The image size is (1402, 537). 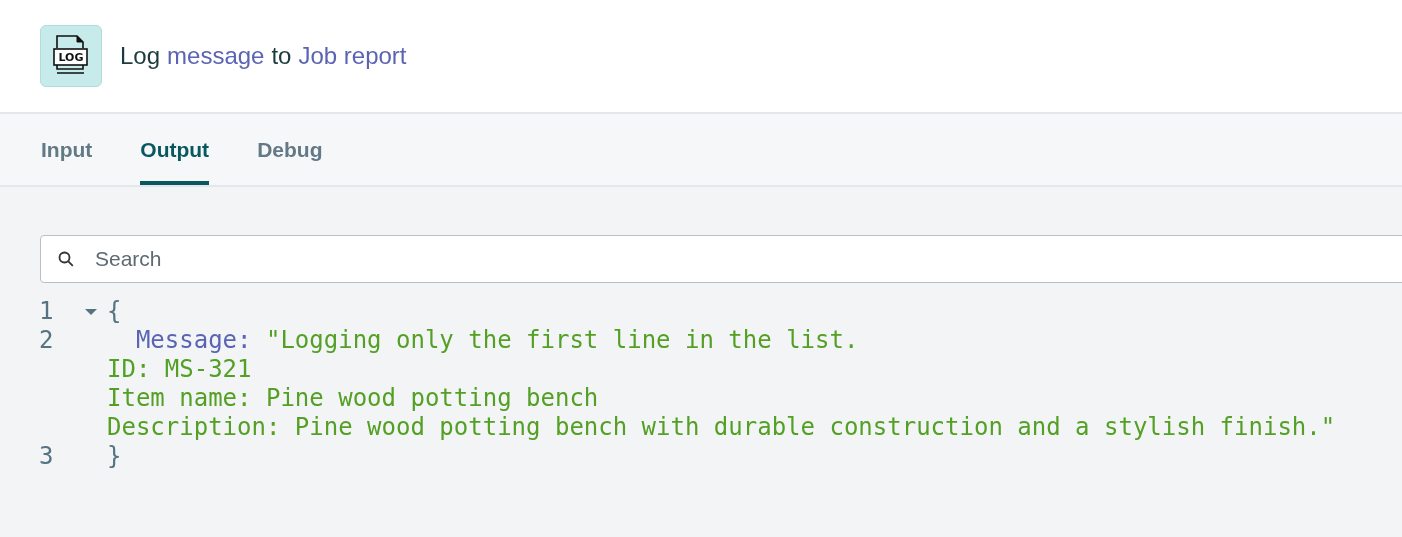 I want to click on title-link: message, so click(x=216, y=56).